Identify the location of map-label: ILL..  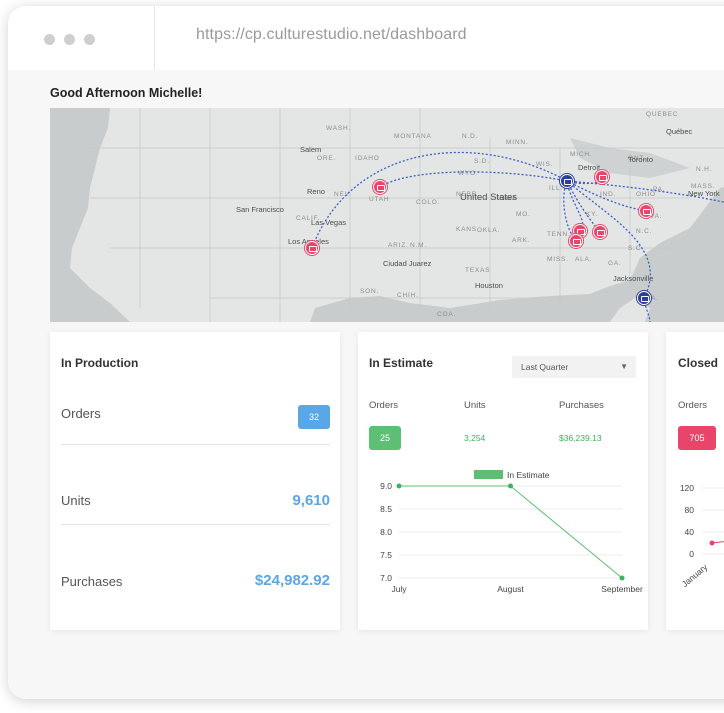
(556, 188).